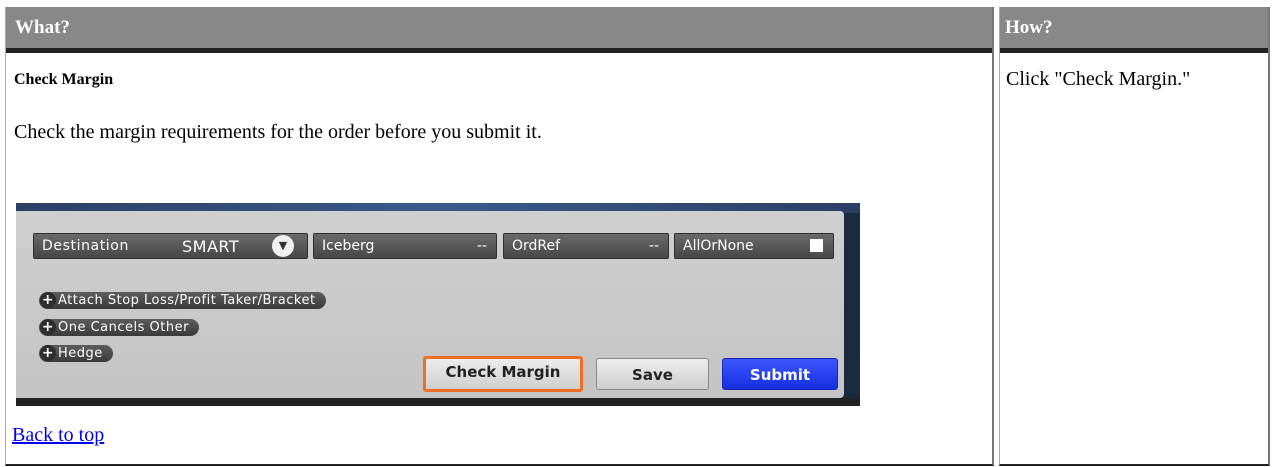  What do you see at coordinates (211, 246) in the screenshot?
I see `destination-value: SMART` at bounding box center [211, 246].